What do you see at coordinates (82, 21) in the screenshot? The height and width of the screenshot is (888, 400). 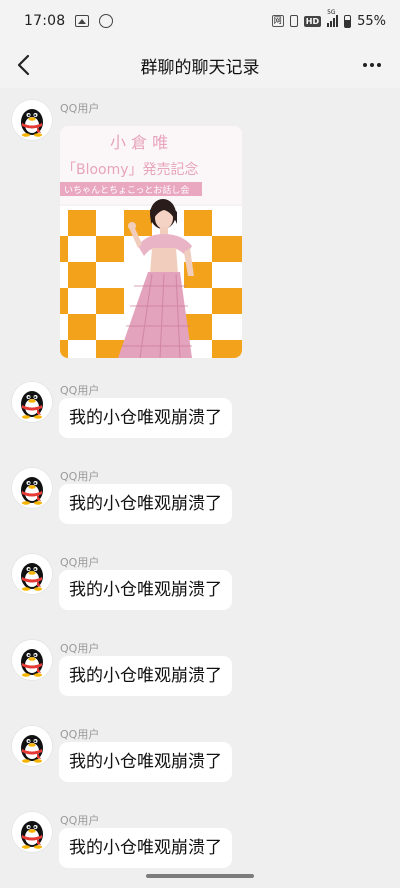 I see `gallery-notification-icon` at bounding box center [82, 21].